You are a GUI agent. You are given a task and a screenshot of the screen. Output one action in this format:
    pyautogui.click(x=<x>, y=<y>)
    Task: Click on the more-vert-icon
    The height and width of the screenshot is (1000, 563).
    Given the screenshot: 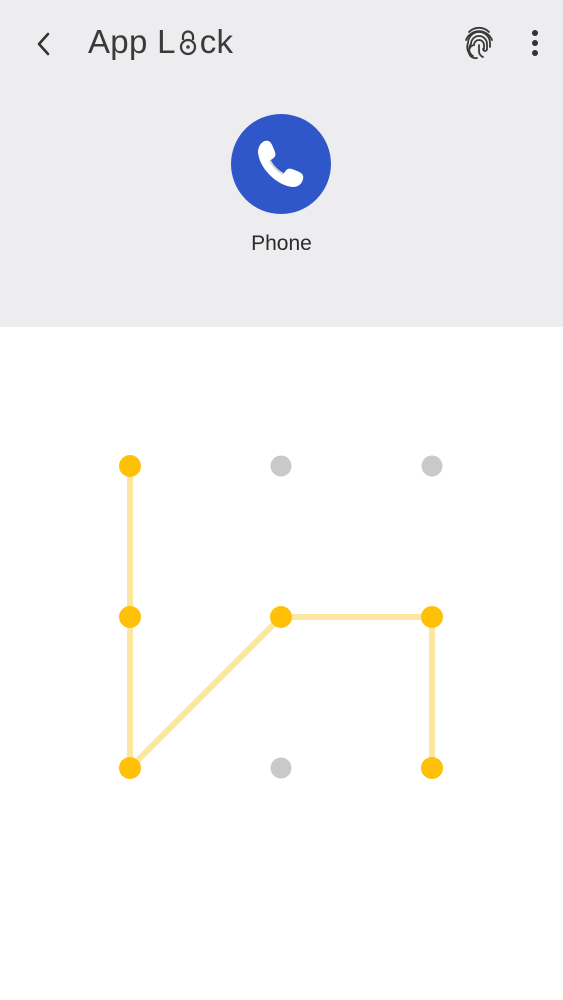 What is the action you would take?
    pyautogui.click(x=535, y=43)
    